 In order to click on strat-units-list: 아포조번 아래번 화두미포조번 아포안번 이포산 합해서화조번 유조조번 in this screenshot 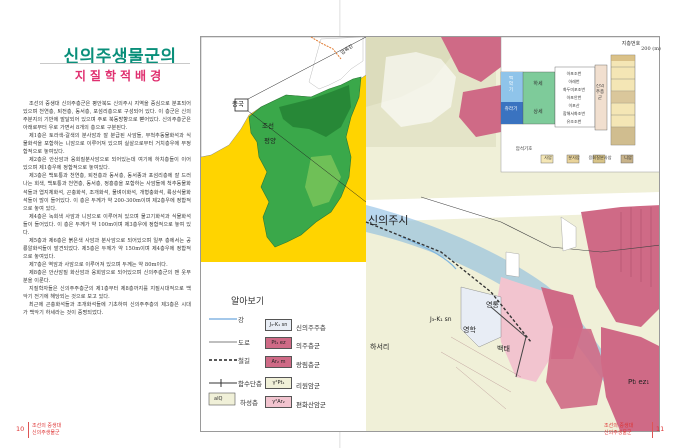, I will do `click(574, 98)`.